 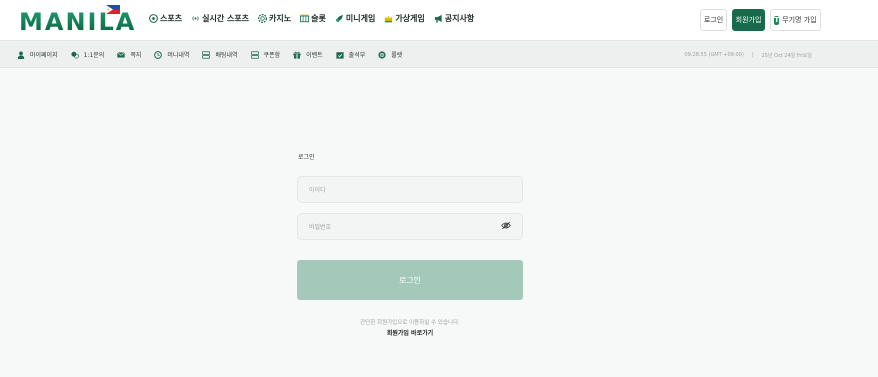 I want to click on subnav-label: 쪽지, so click(x=136, y=55).